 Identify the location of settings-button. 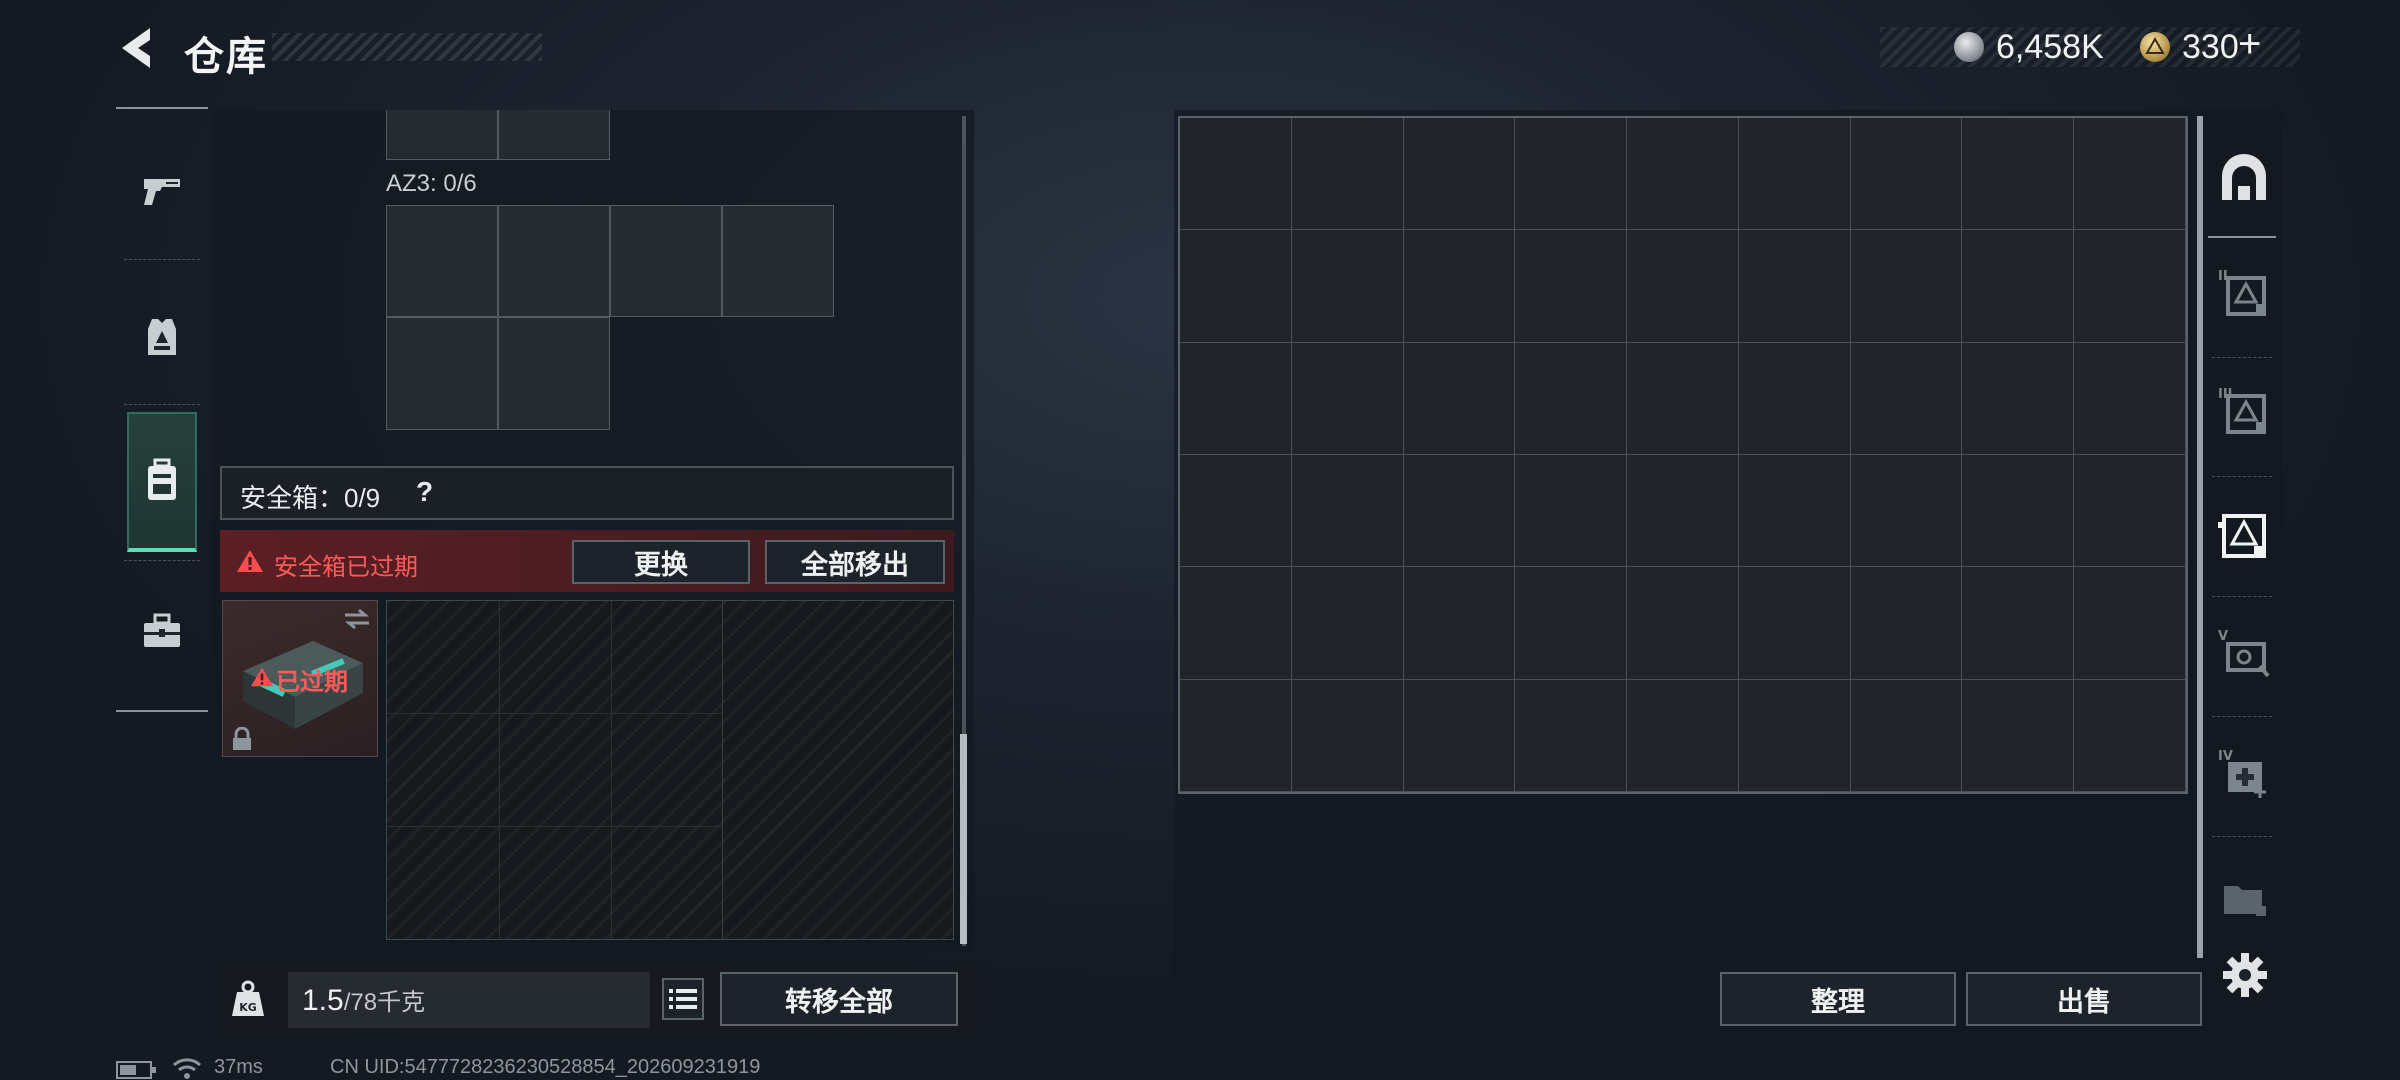
(2245, 975).